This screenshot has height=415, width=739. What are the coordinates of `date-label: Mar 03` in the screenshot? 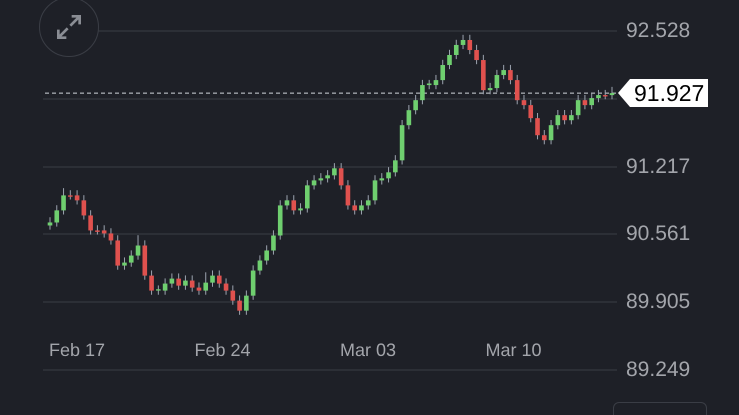 It's located at (368, 350).